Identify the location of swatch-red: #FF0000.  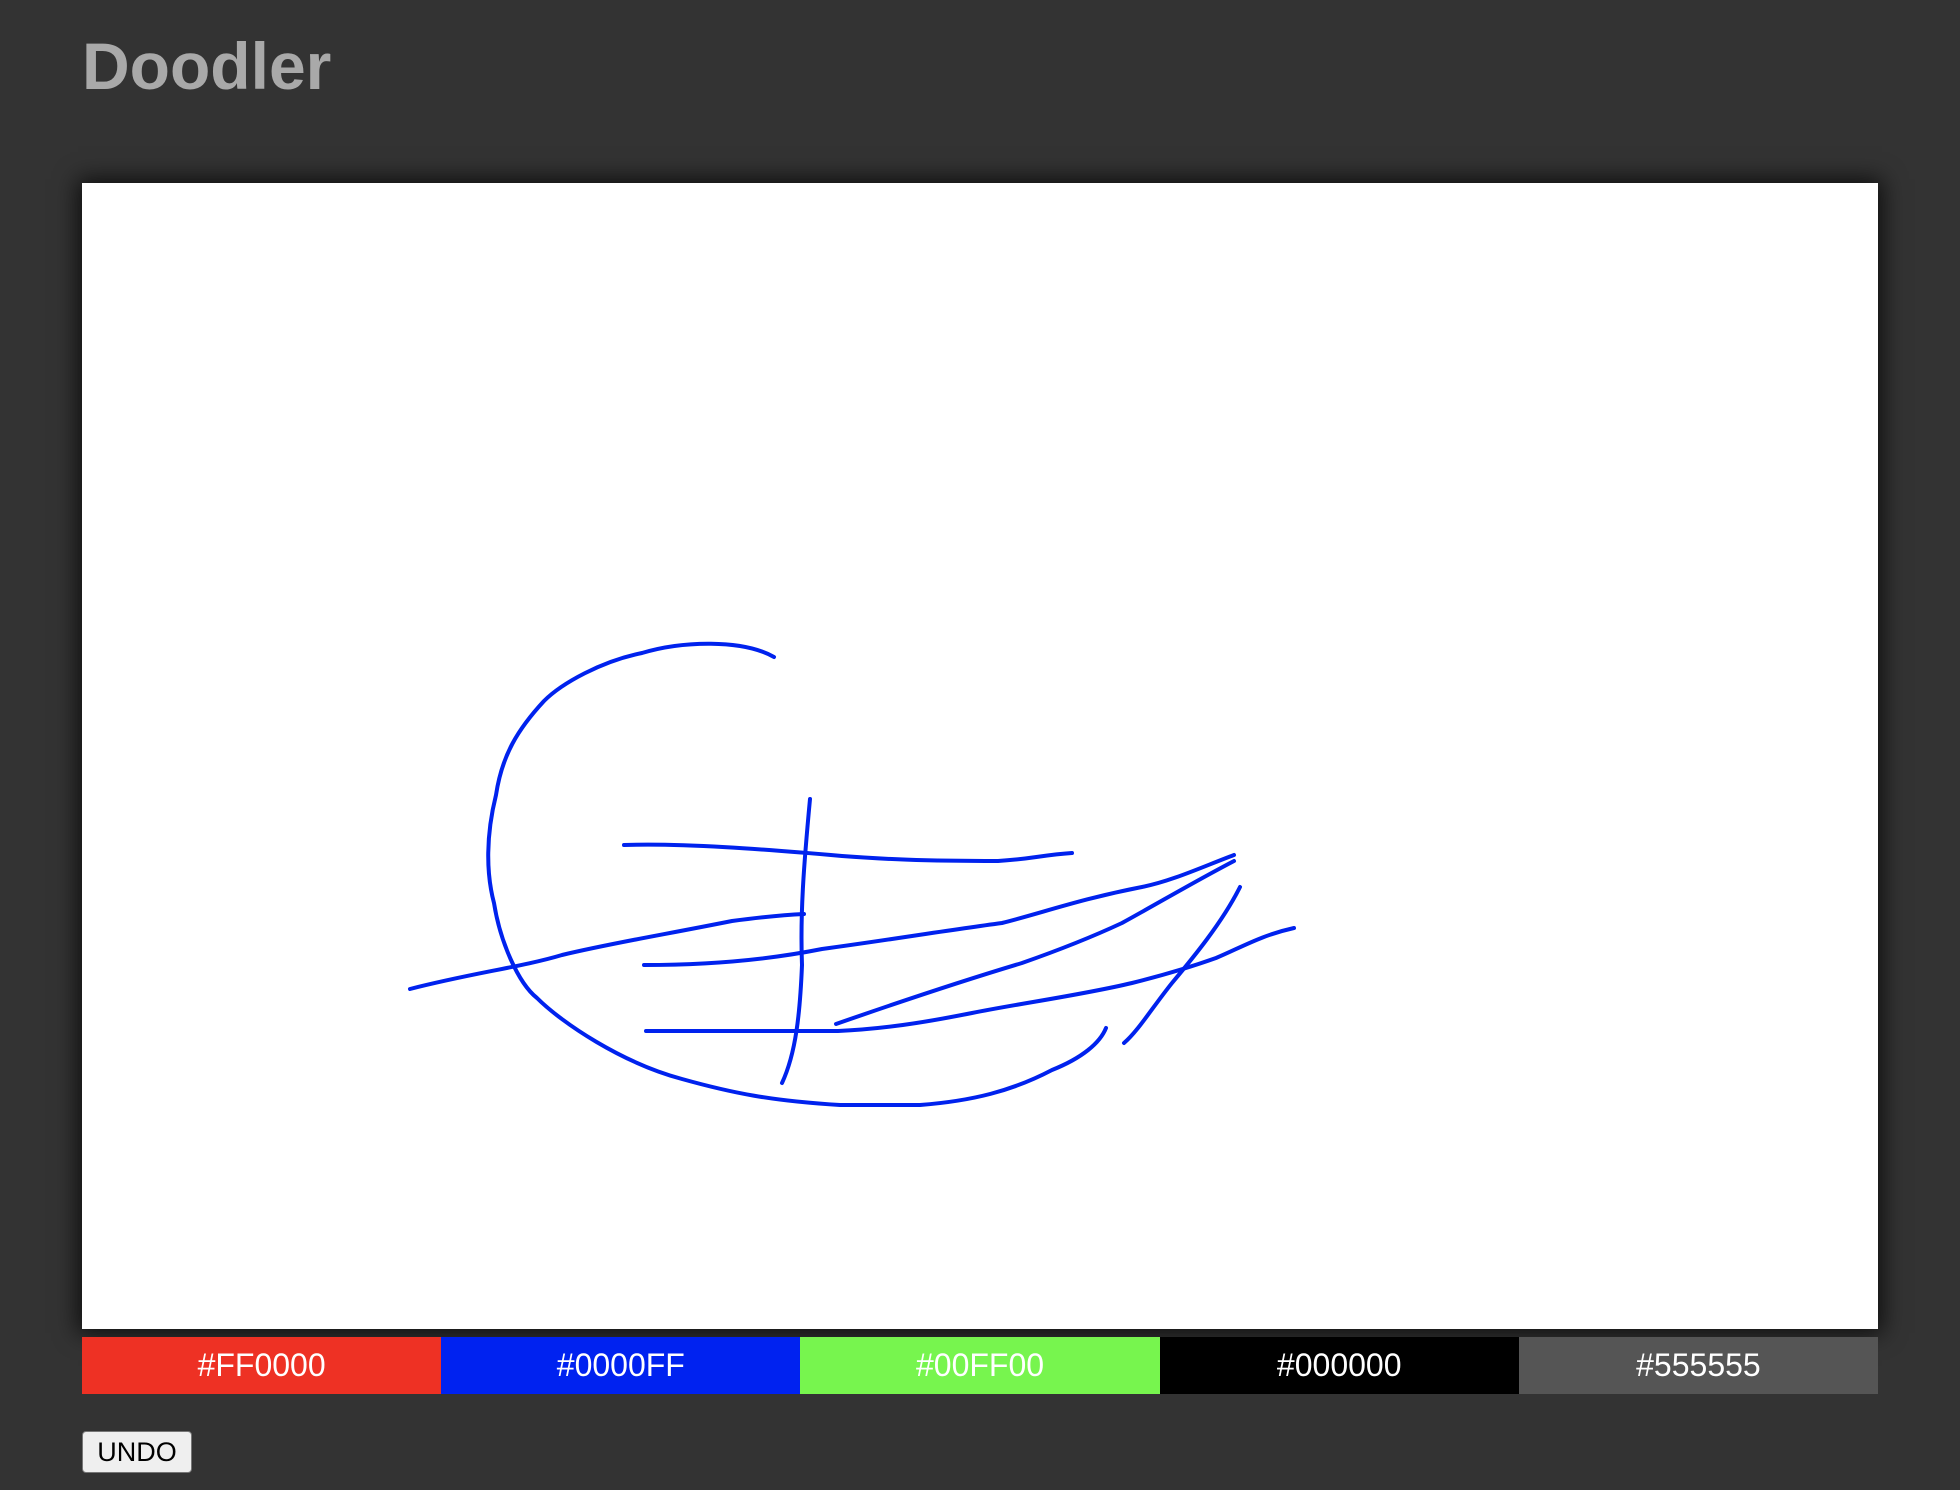
(262, 1365).